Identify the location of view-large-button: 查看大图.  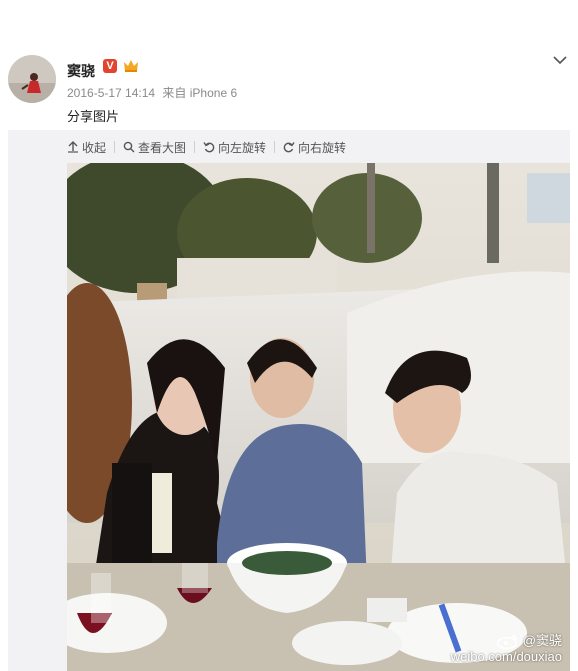
(154, 147).